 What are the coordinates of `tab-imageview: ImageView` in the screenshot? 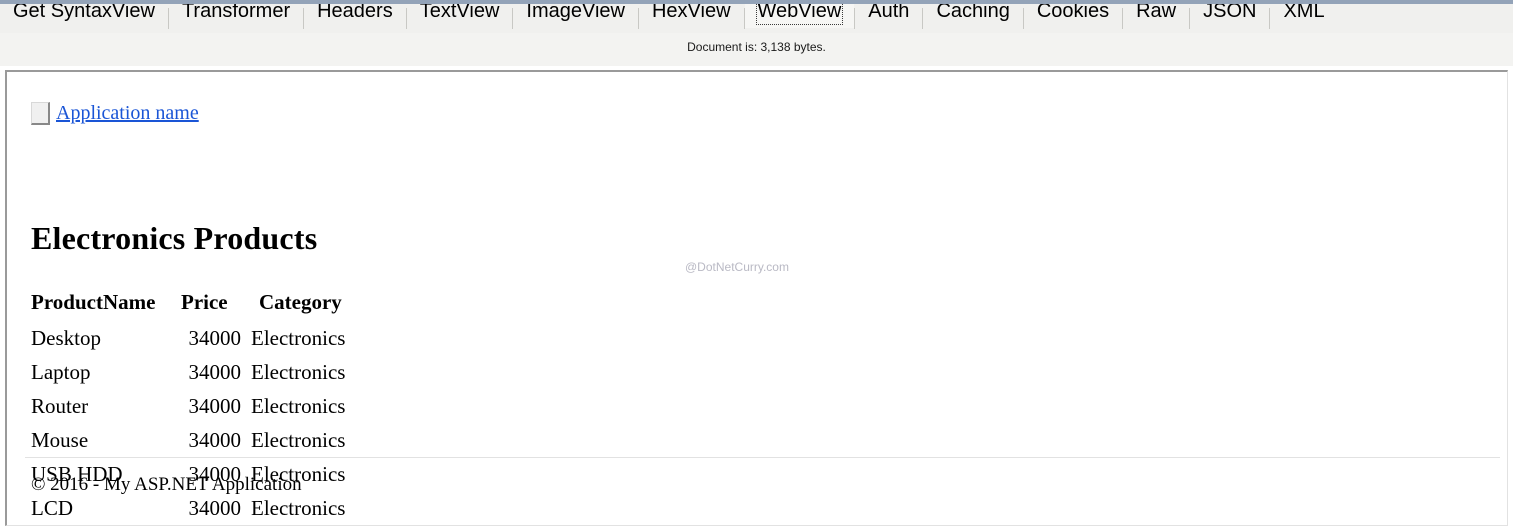 It's located at (575, 16).